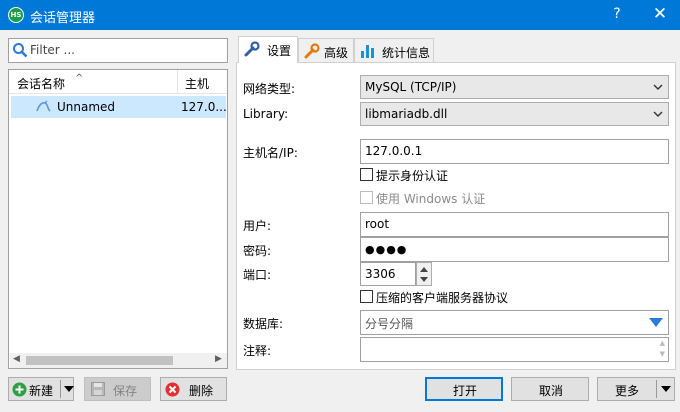 The width and height of the screenshot is (680, 412). I want to click on more-dropdown-divider, so click(656, 389).